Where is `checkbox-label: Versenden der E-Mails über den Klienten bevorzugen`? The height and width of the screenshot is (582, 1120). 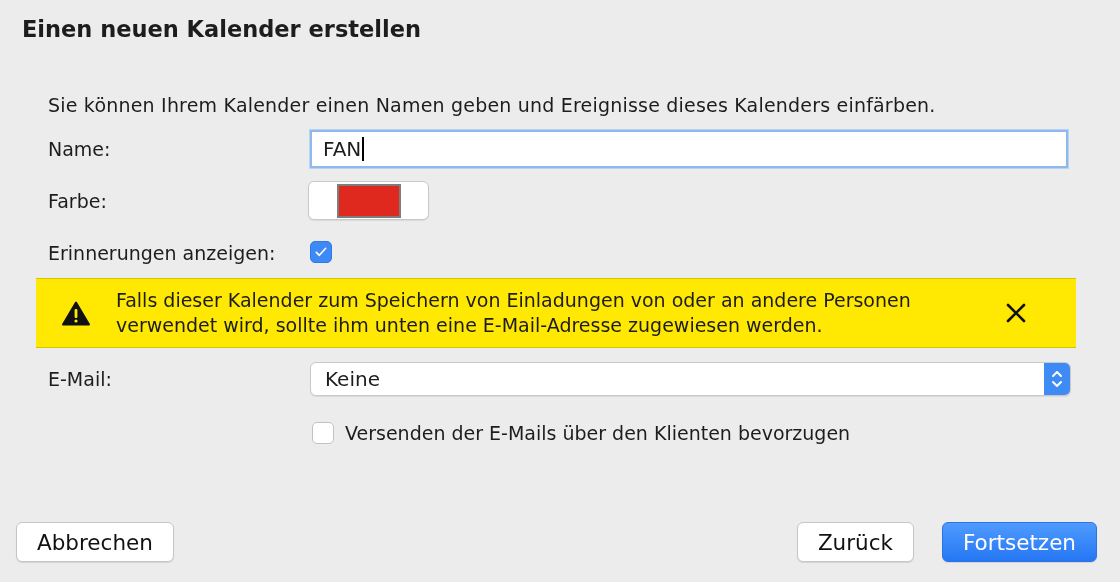
checkbox-label: Versenden der E-Mails über den Klienten bevorzugen is located at coordinates (598, 433).